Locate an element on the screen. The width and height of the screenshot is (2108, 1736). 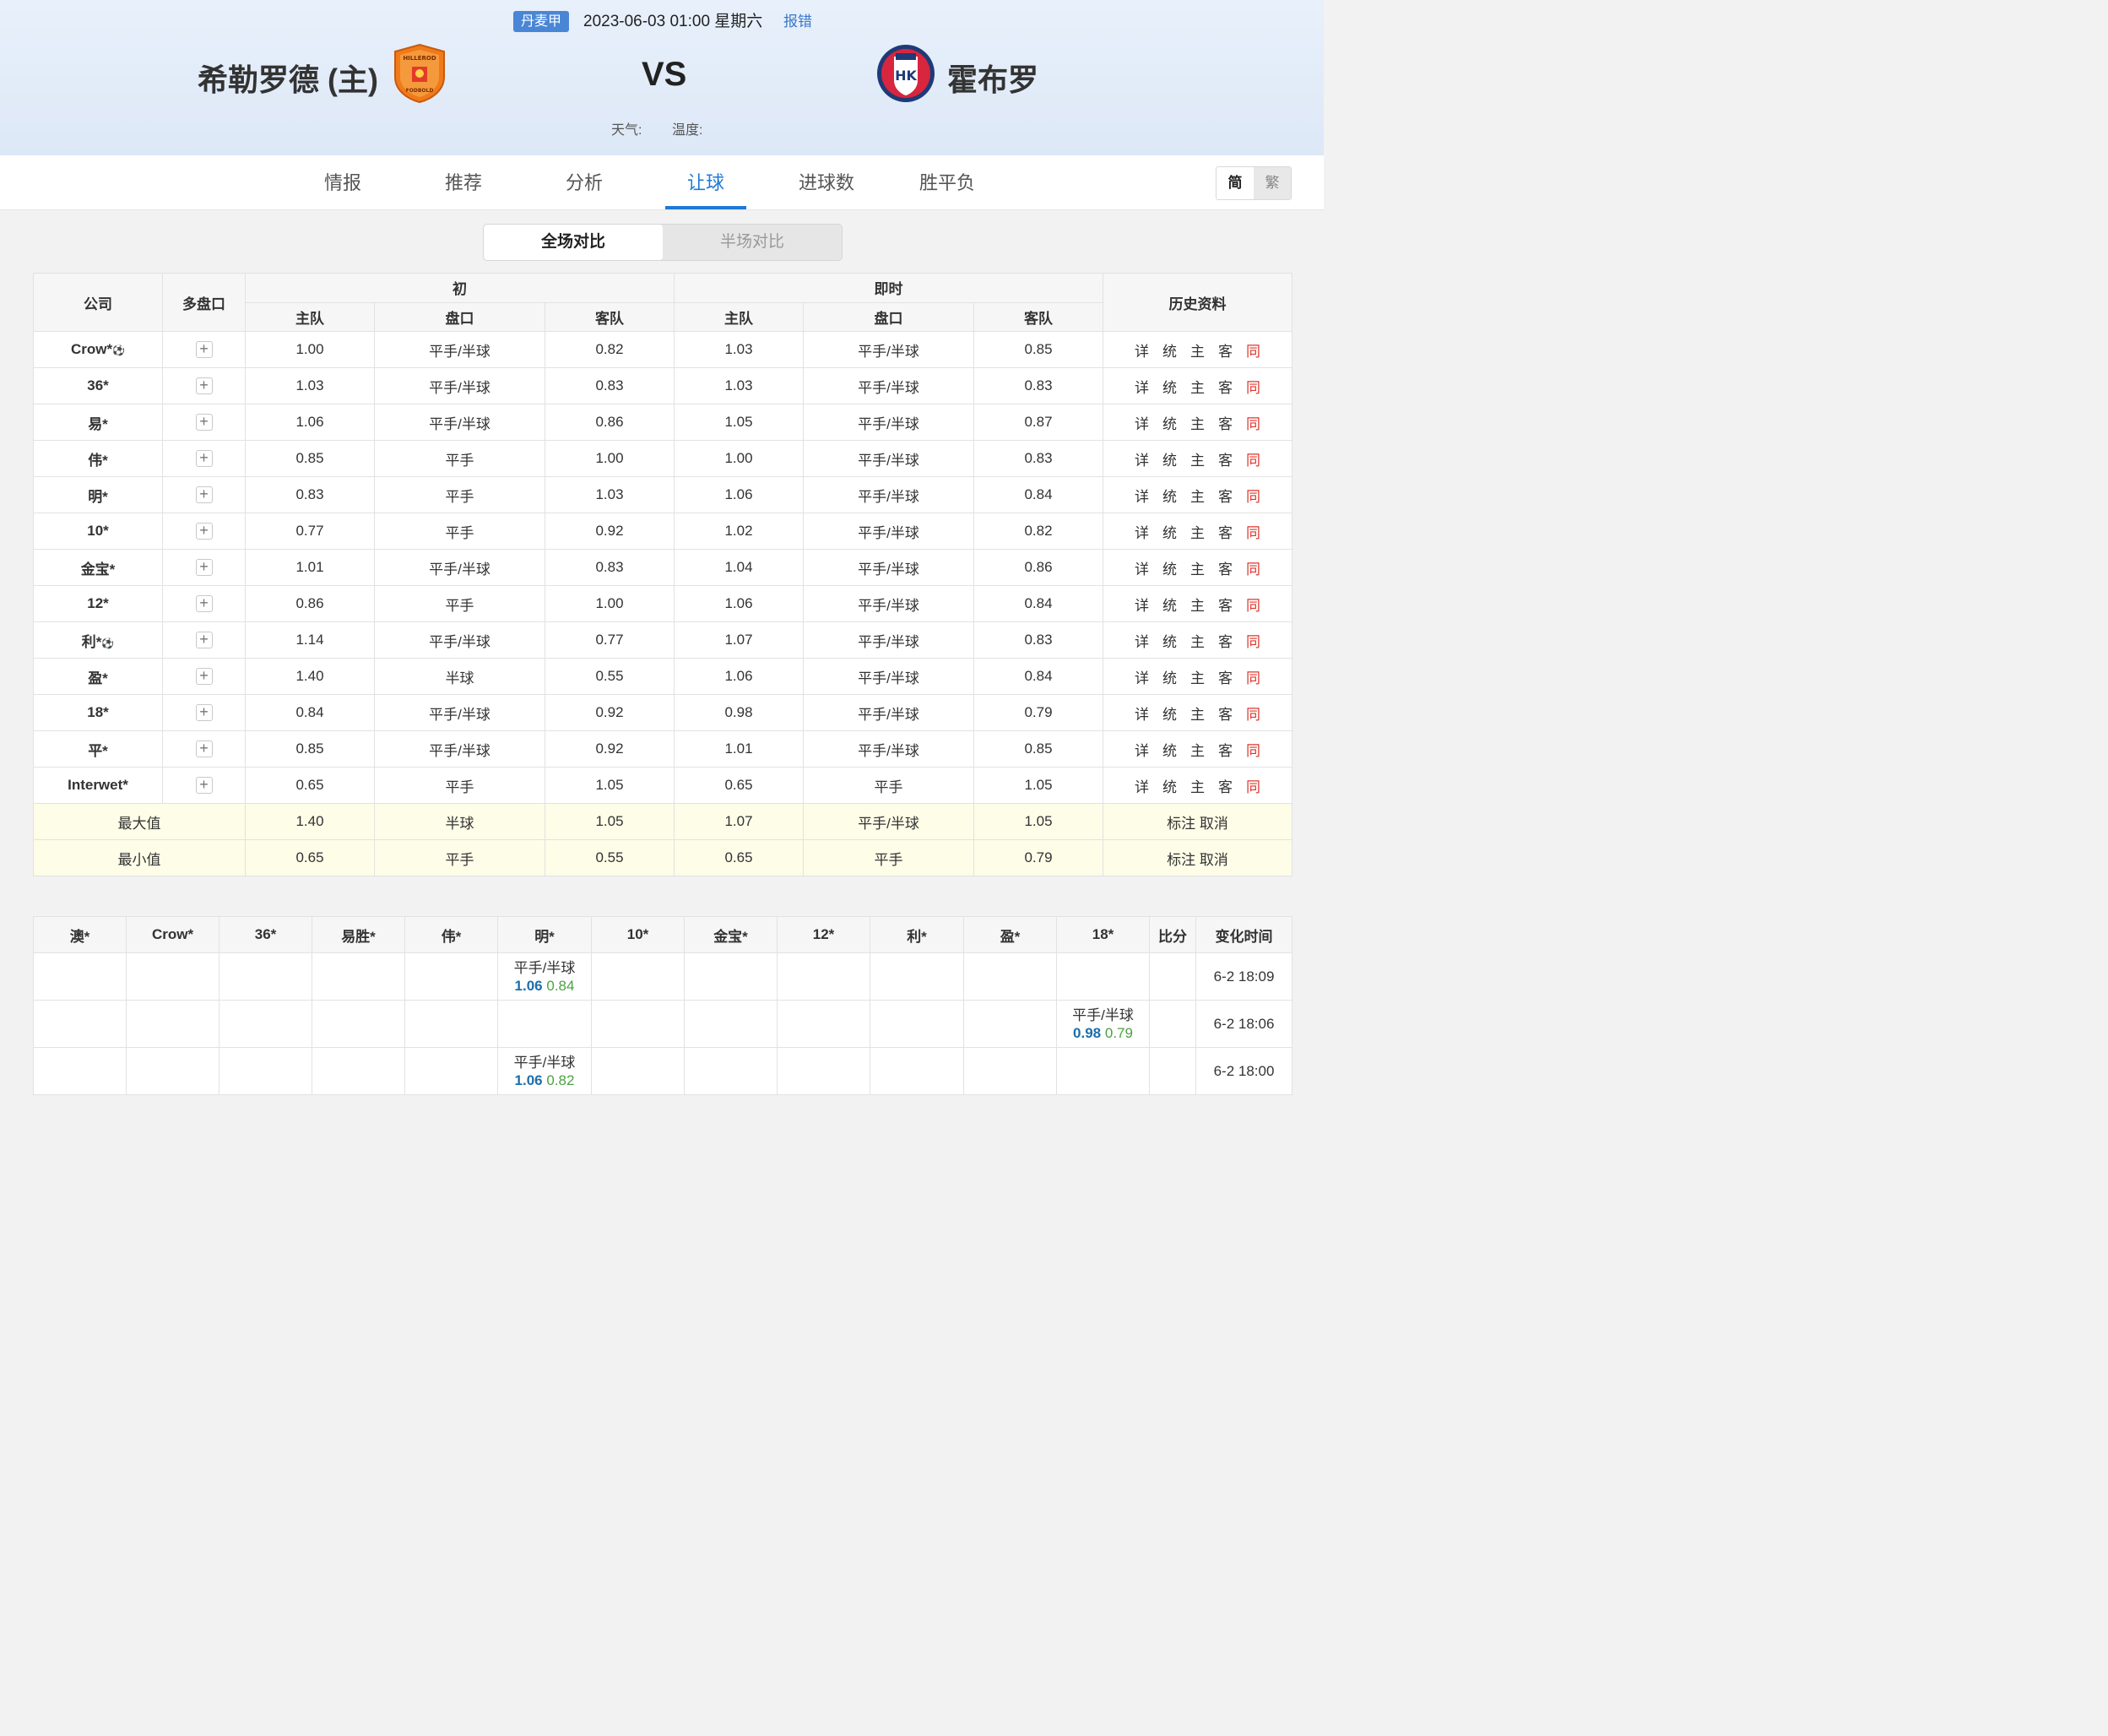
report-error-link: 报错 is located at coordinates (798, 21).